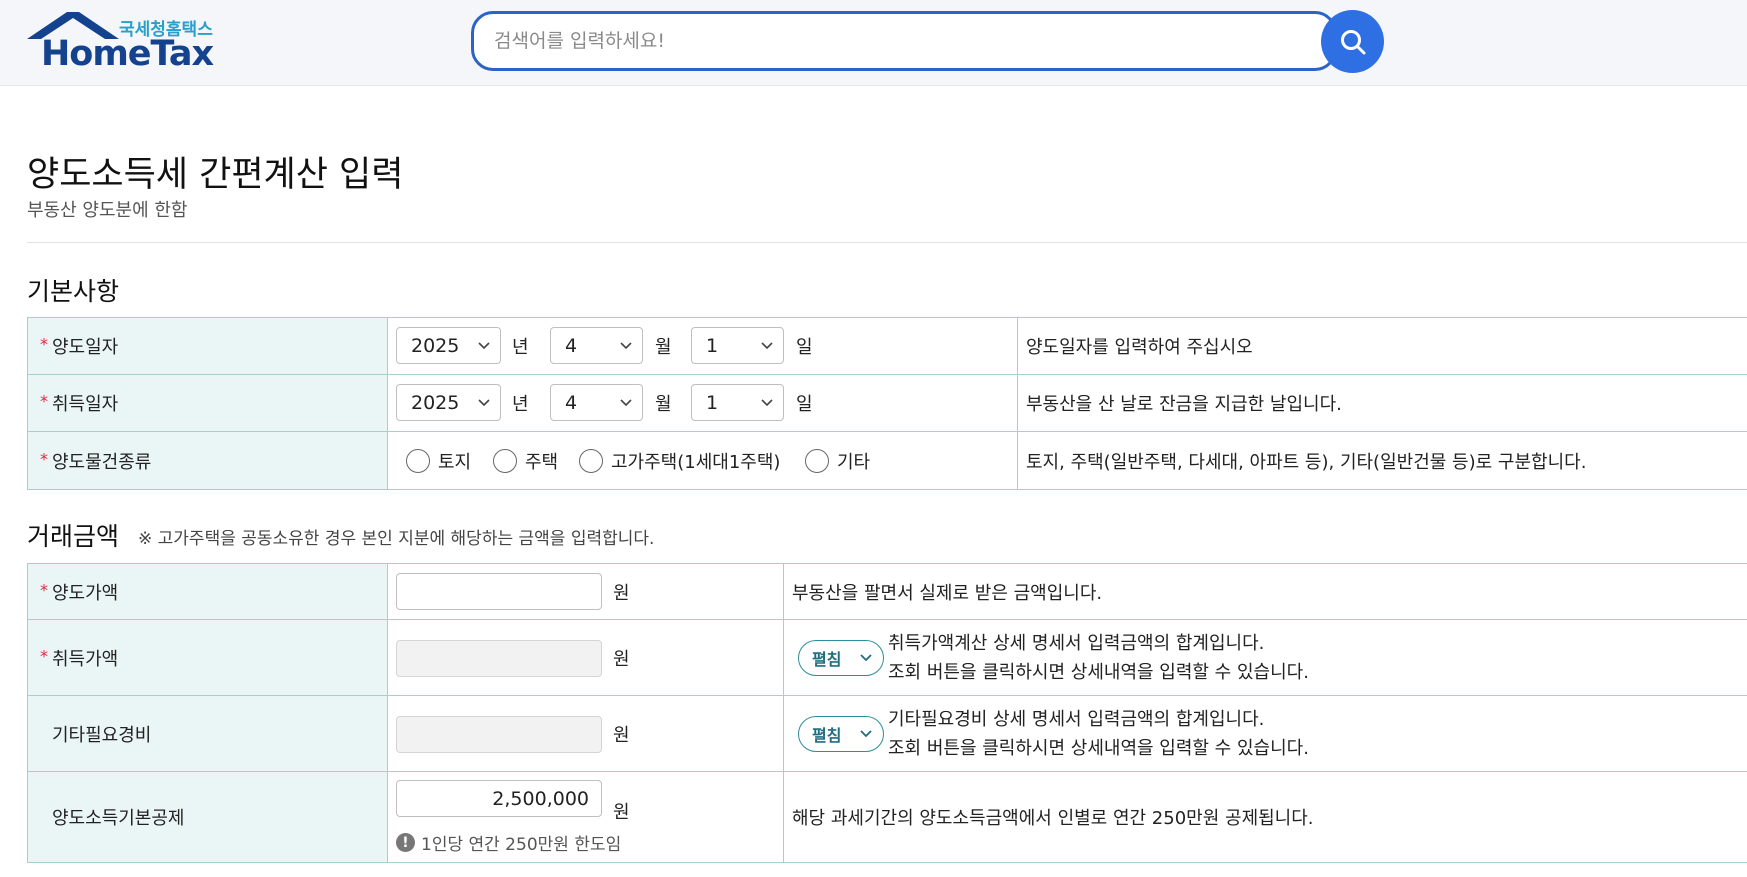 The height and width of the screenshot is (877, 1747). Describe the element at coordinates (207, 817) in the screenshot. I see `row-header: 양도소득기본공제` at that location.